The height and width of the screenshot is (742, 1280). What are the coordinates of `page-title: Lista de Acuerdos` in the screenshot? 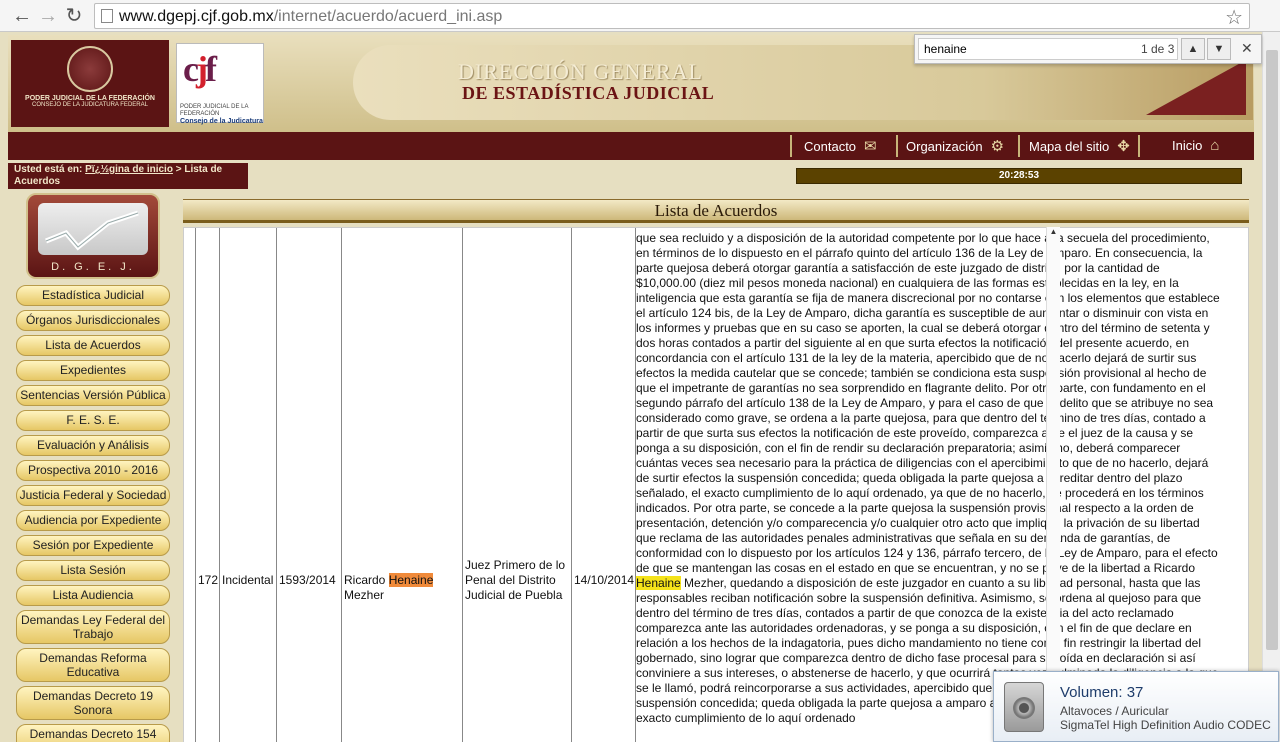 It's located at (716, 211).